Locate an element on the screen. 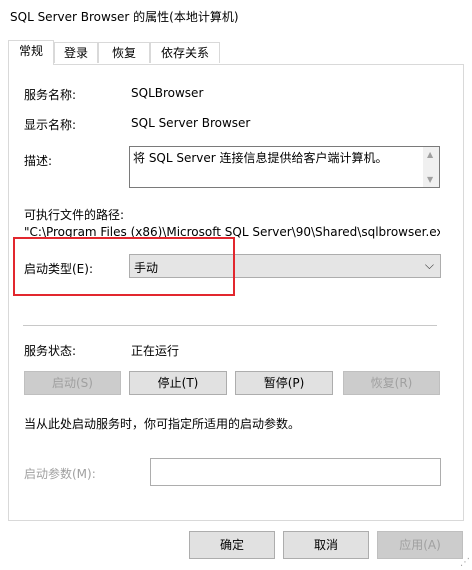 Image resolution: width=472 pixels, height=570 pixels. apply-button: 应用(A) is located at coordinates (420, 545).